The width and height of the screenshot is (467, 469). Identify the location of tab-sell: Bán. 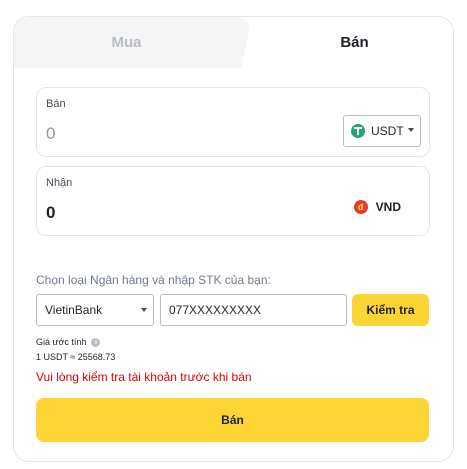
(353, 42).